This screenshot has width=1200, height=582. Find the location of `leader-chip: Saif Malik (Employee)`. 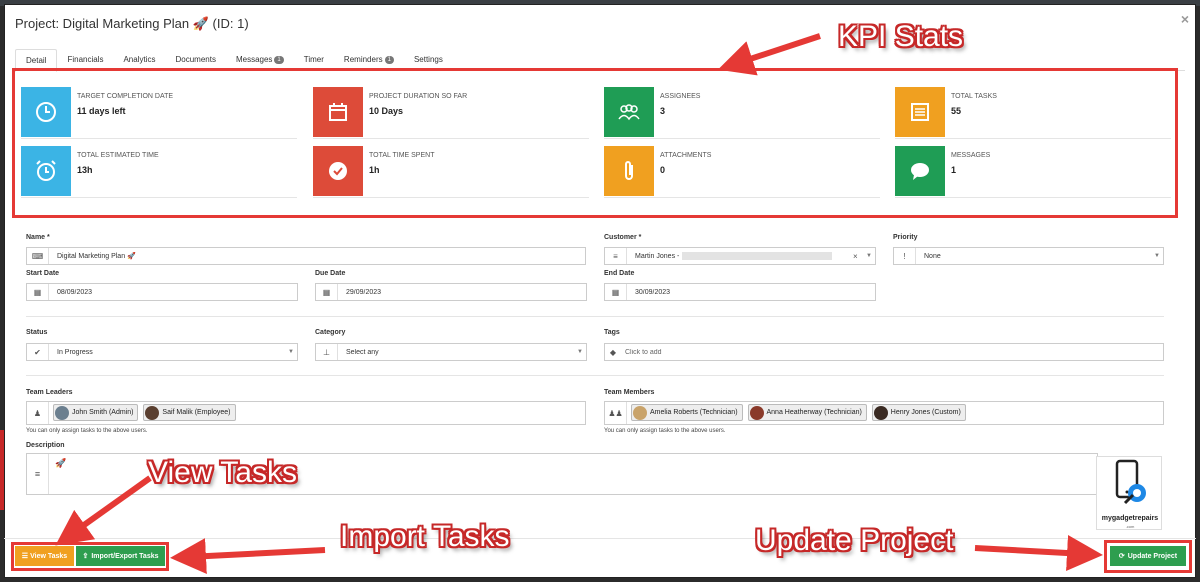

leader-chip: Saif Malik (Employee) is located at coordinates (189, 413).